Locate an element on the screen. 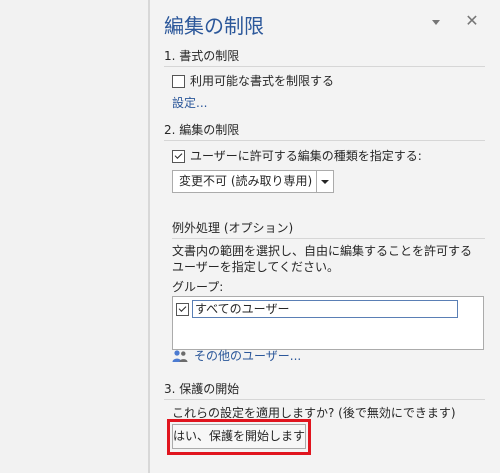  chevron-down-icon is located at coordinates (325, 181).